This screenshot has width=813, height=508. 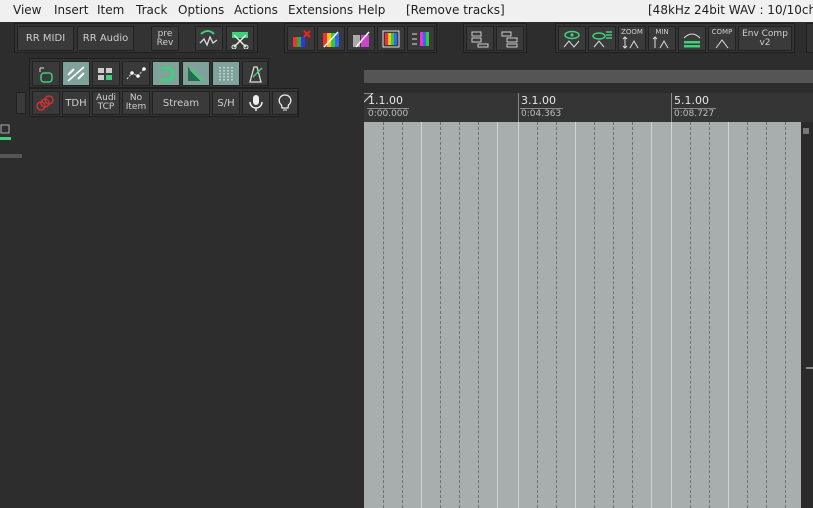 What do you see at coordinates (480, 38) in the screenshot?
I see `track-layout-icon` at bounding box center [480, 38].